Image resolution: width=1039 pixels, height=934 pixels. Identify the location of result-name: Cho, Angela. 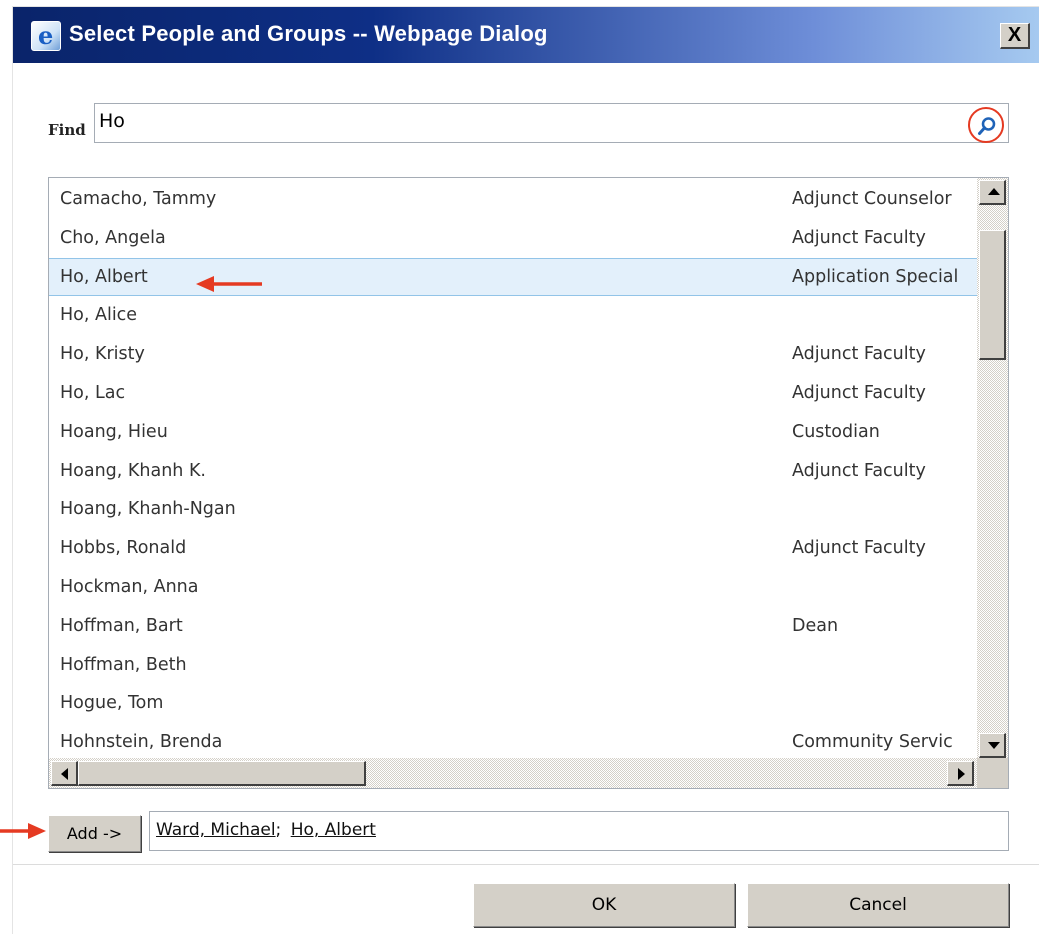
(113, 237).